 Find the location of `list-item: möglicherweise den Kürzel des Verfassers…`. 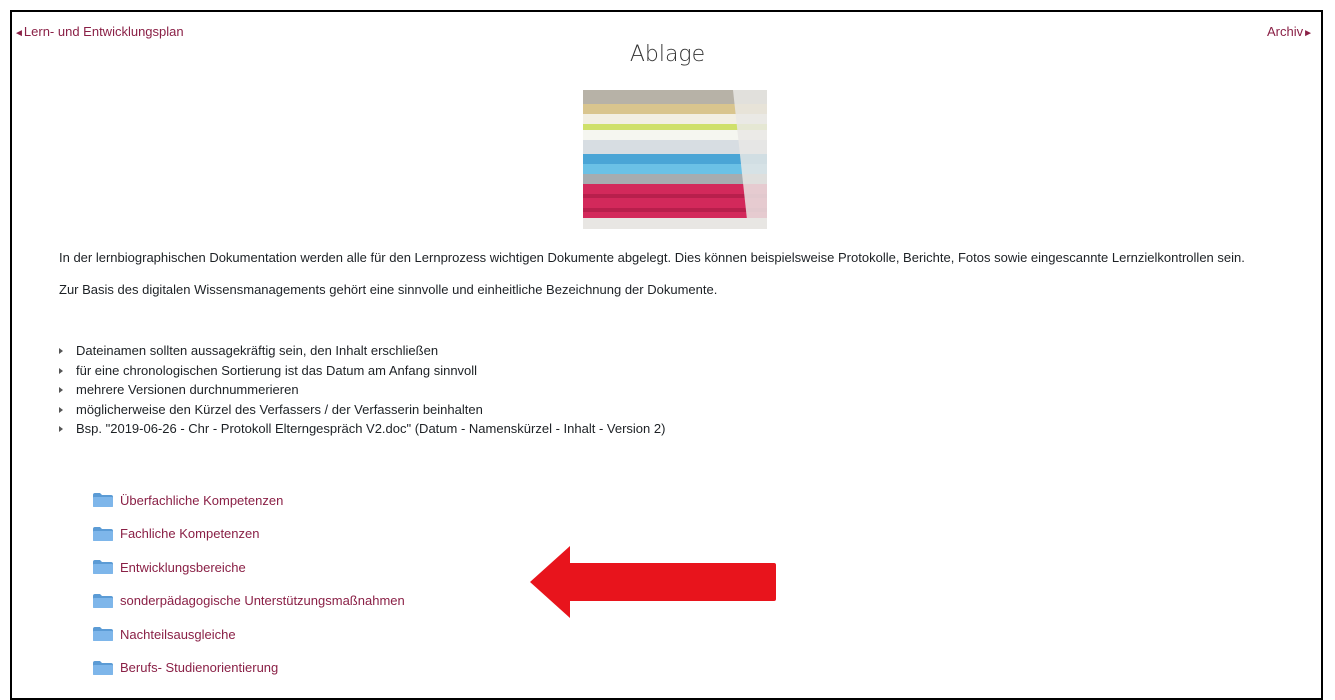

list-item: möglicherweise den Kürzel des Verfassers… is located at coordinates (362, 410).